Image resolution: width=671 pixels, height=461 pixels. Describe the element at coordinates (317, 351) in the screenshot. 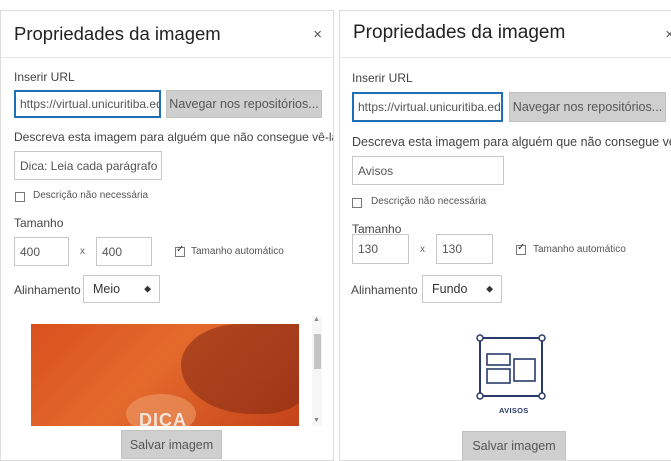

I see `preview-scrollbar-thumb` at that location.